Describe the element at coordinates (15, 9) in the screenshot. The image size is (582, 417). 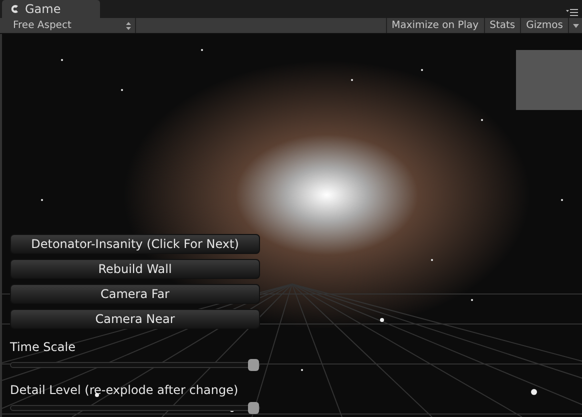
I see `logo-icon` at that location.